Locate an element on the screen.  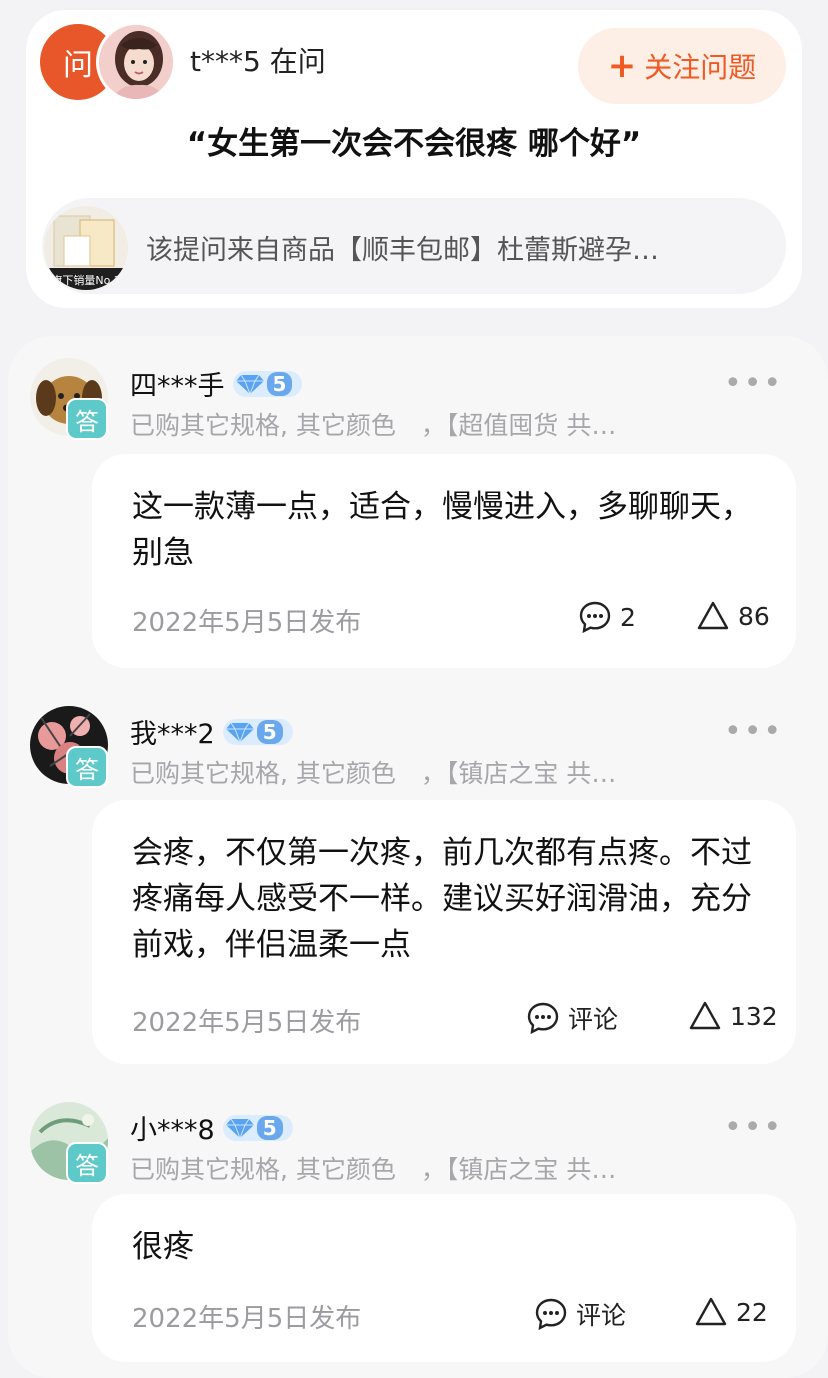
like-button: 86 is located at coordinates (733, 616).